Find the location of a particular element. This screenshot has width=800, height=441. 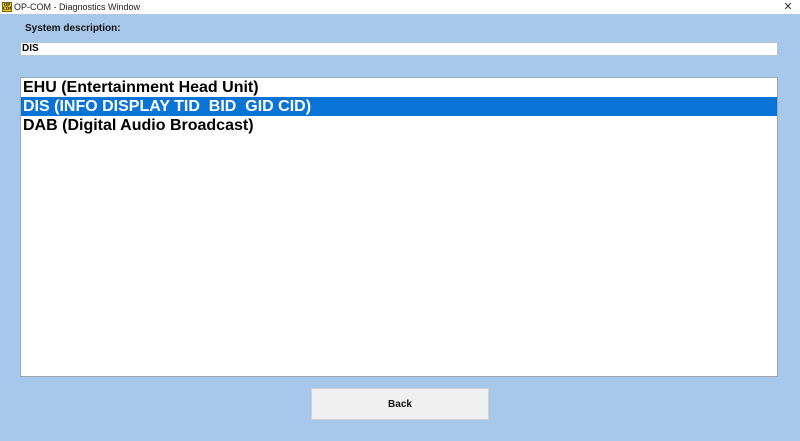

back-button: Back is located at coordinates (400, 404).